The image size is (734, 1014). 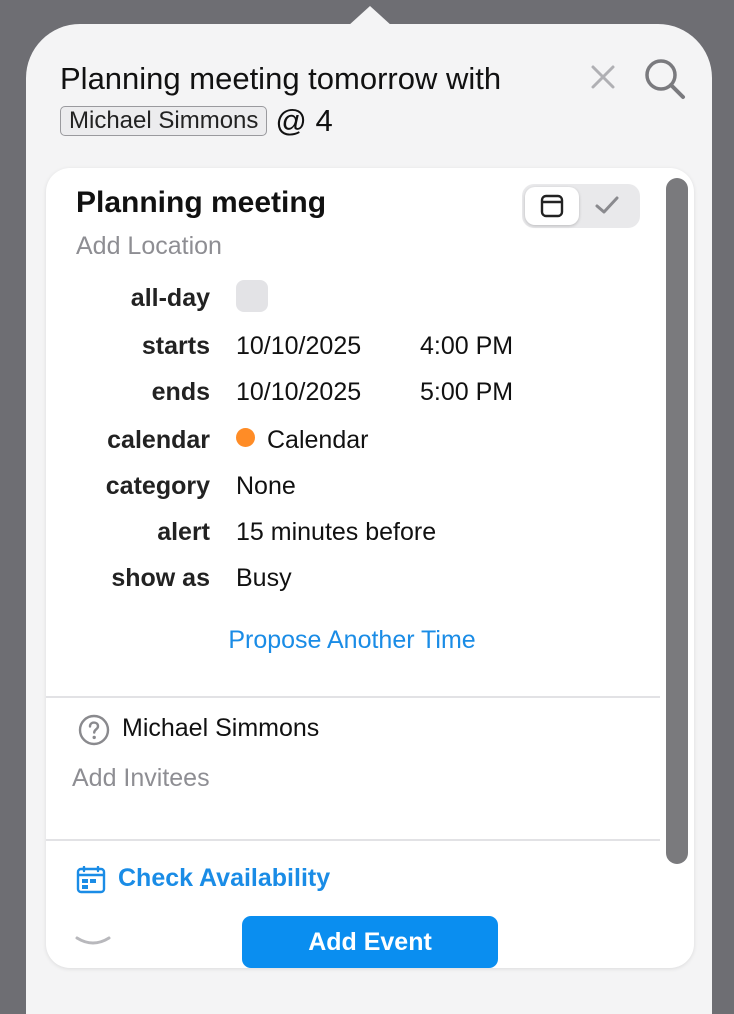 What do you see at coordinates (252, 296) in the screenshot?
I see `allday-checkbox` at bounding box center [252, 296].